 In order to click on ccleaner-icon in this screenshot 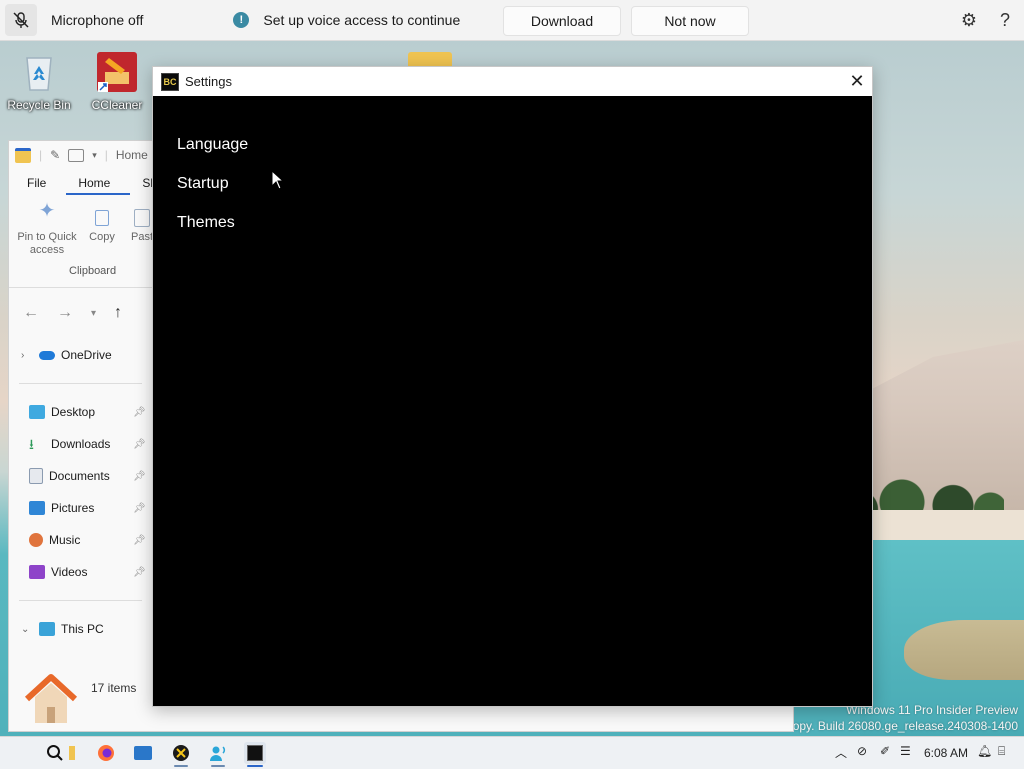, I will do `click(117, 72)`.